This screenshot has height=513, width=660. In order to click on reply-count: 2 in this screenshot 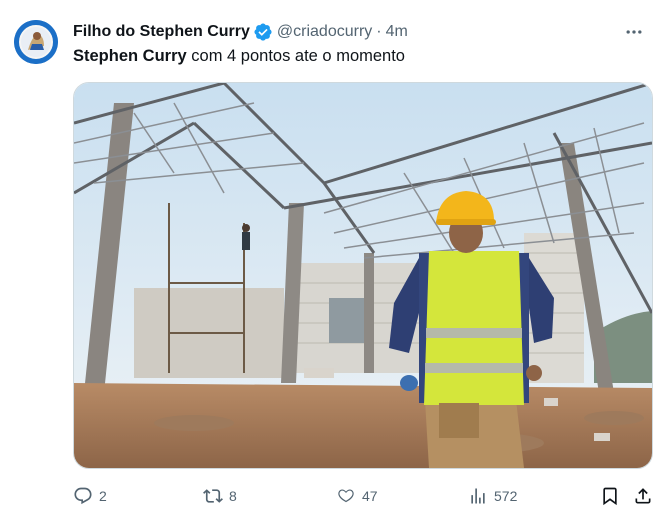, I will do `click(103, 496)`.